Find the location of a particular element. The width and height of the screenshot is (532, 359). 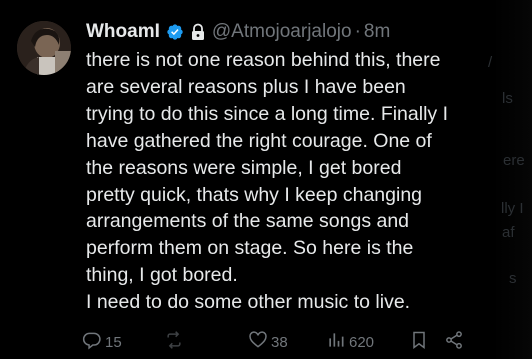

views-chart-icon is located at coordinates (336, 342).